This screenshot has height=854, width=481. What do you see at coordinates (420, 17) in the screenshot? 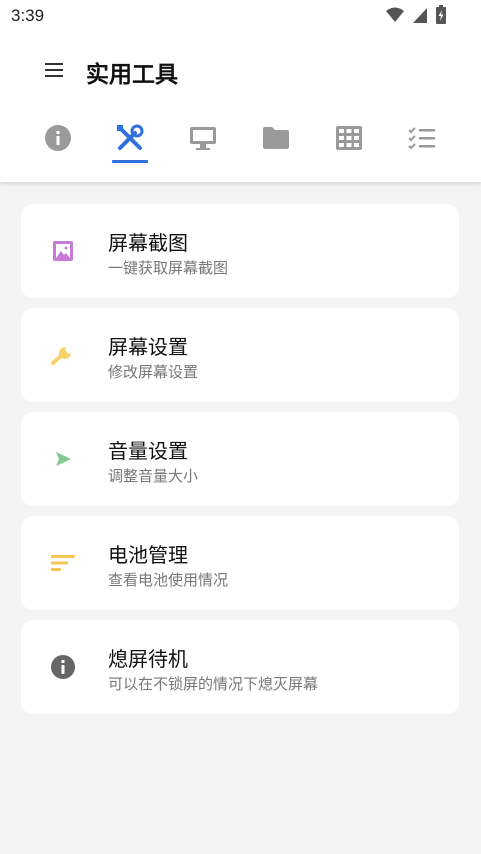
I see `cell-signal-icon` at bounding box center [420, 17].